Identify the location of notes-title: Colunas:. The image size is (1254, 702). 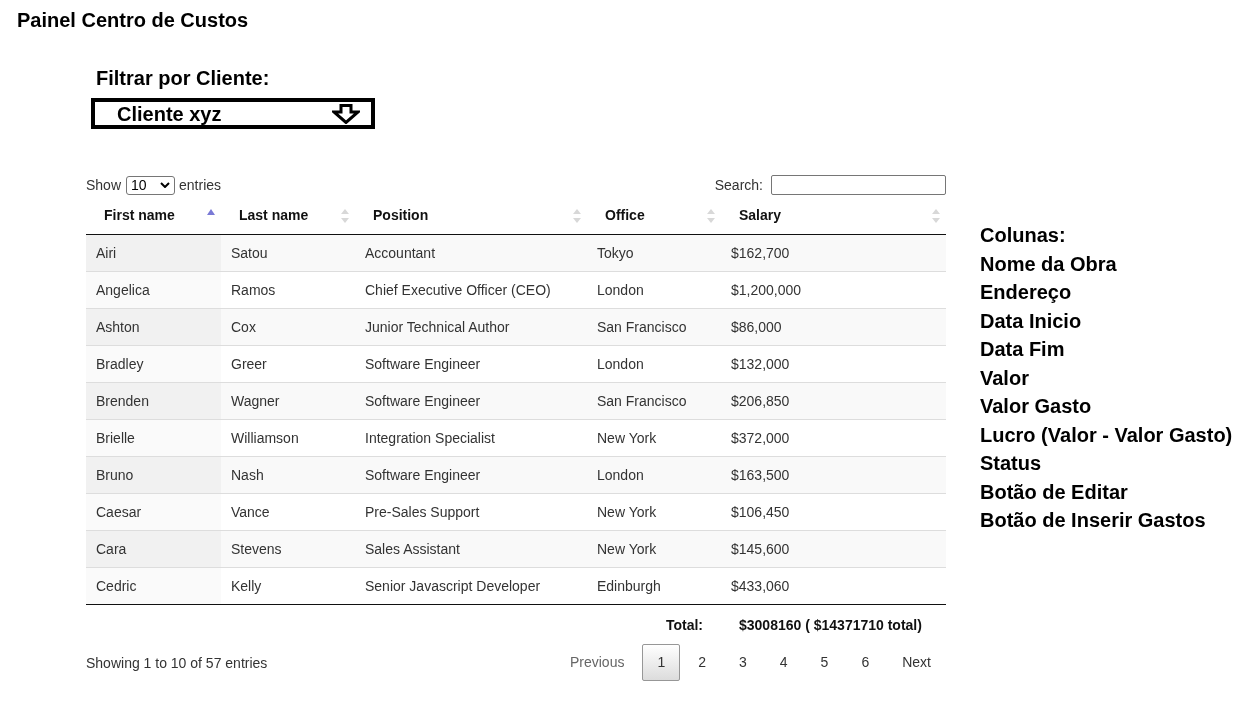
(1023, 235).